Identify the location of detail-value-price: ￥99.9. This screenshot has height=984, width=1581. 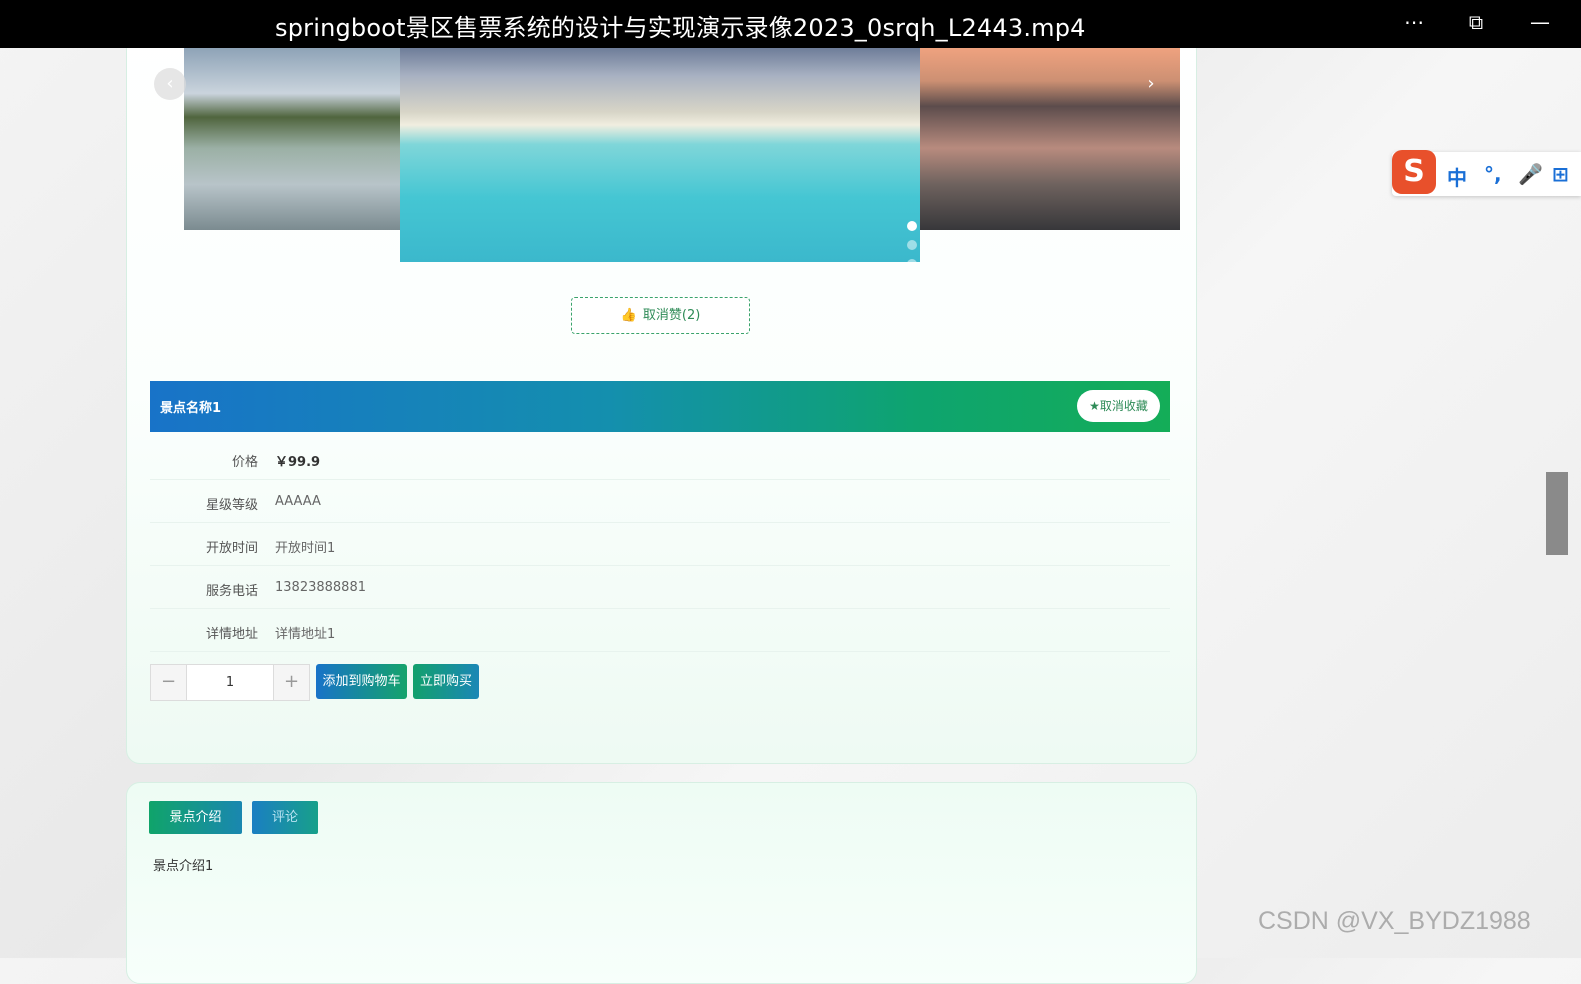
(298, 462).